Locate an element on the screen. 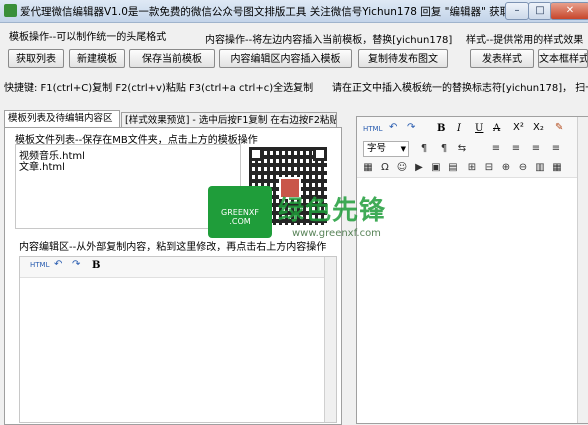 This screenshot has width=588, height=425. chevron-down-icon: ▼ is located at coordinates (403, 149).